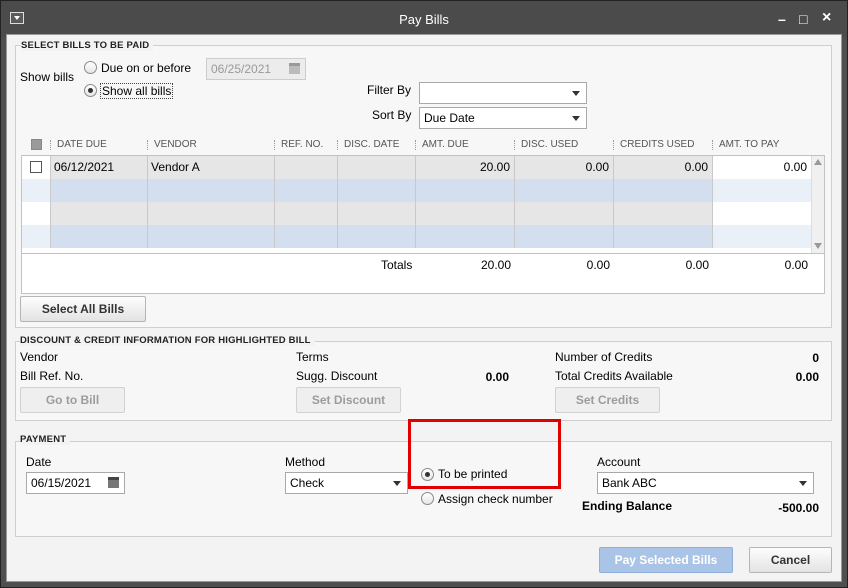 The image size is (848, 588). I want to click on col-amt-to-pay: AMT. TO PAY, so click(749, 144).